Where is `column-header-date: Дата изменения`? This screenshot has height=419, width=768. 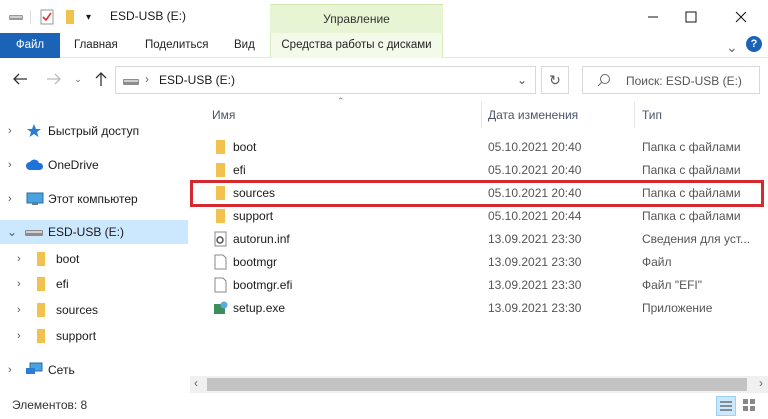
column-header-date: Дата изменения is located at coordinates (533, 115).